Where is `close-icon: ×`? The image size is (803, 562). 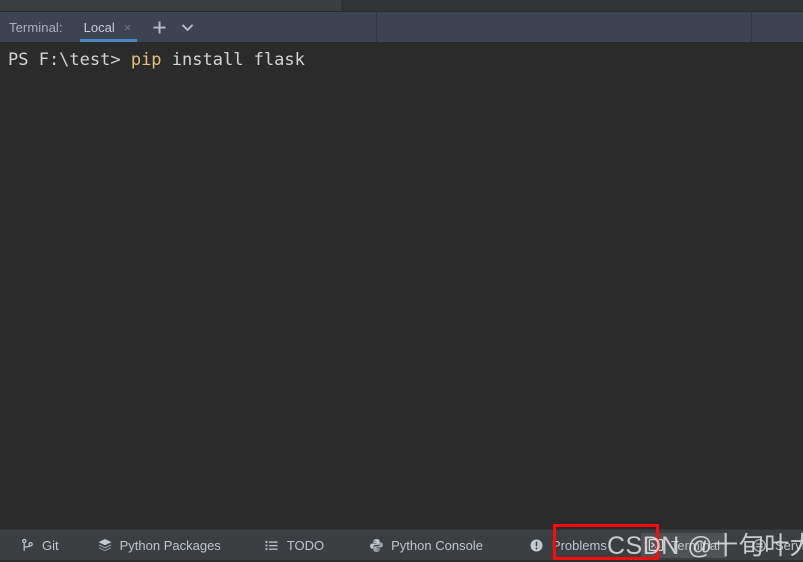 close-icon: × is located at coordinates (128, 27).